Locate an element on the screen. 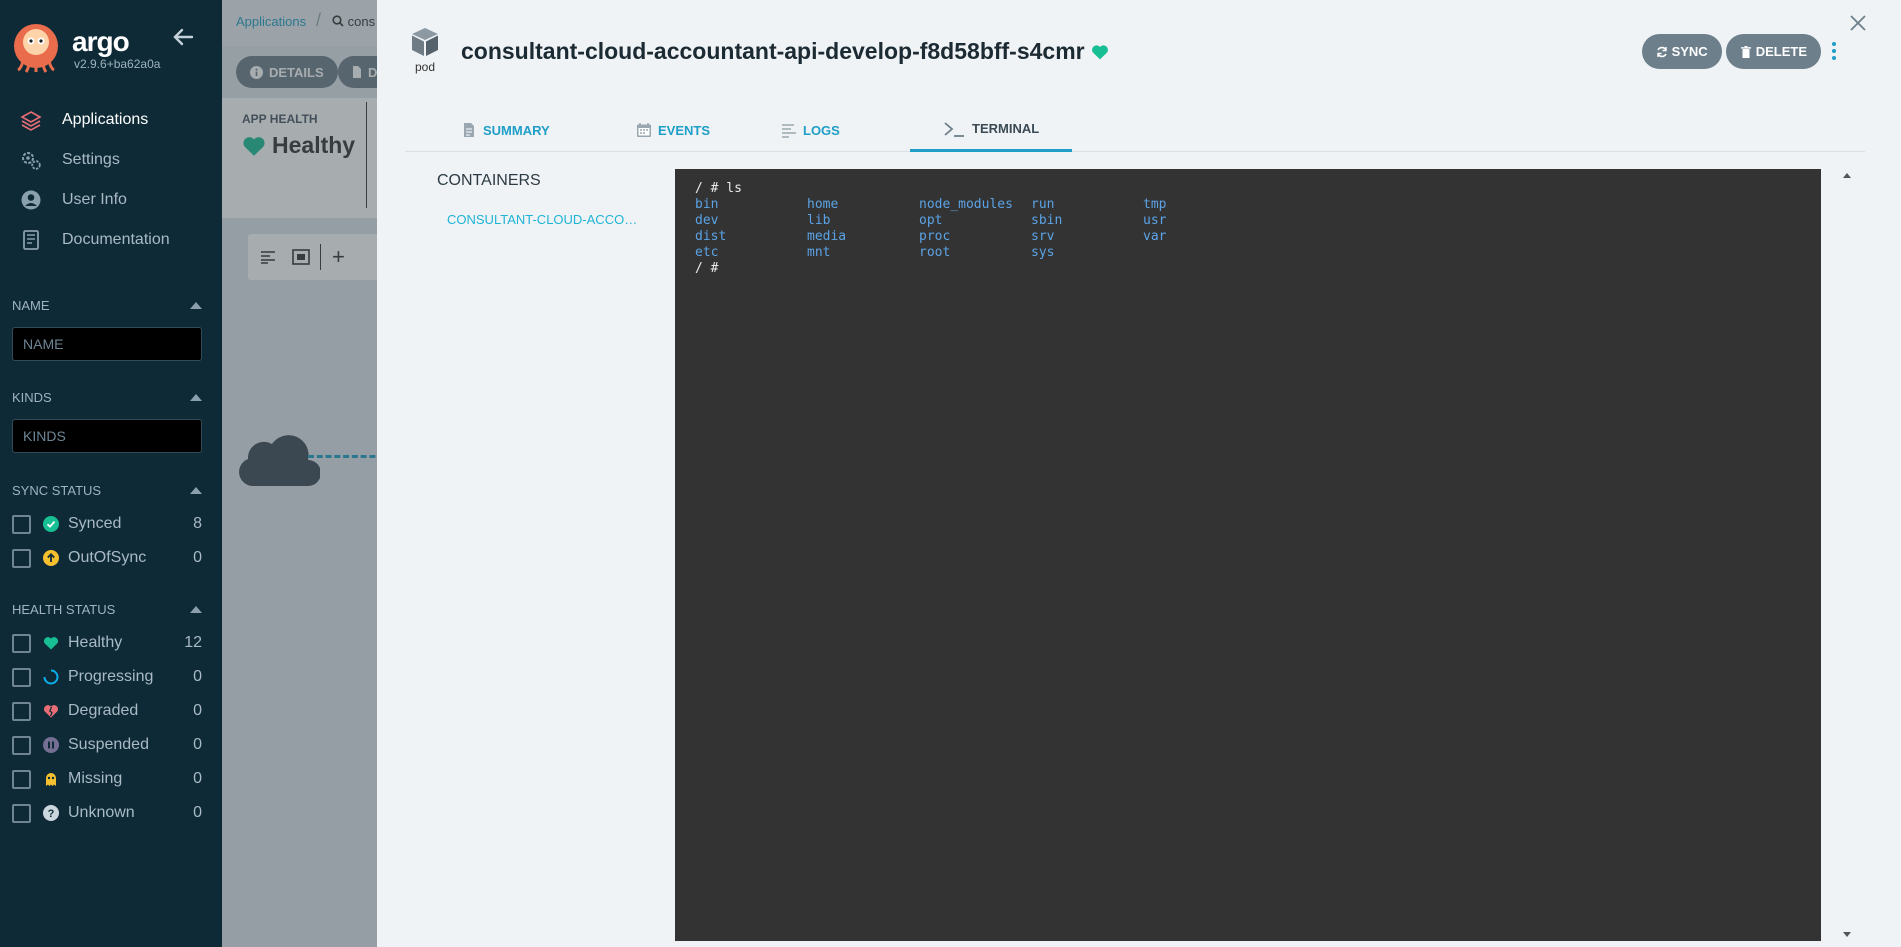 Image resolution: width=1901 pixels, height=947 pixels. filter-option-healthy: Healthy 12 is located at coordinates (107, 643).